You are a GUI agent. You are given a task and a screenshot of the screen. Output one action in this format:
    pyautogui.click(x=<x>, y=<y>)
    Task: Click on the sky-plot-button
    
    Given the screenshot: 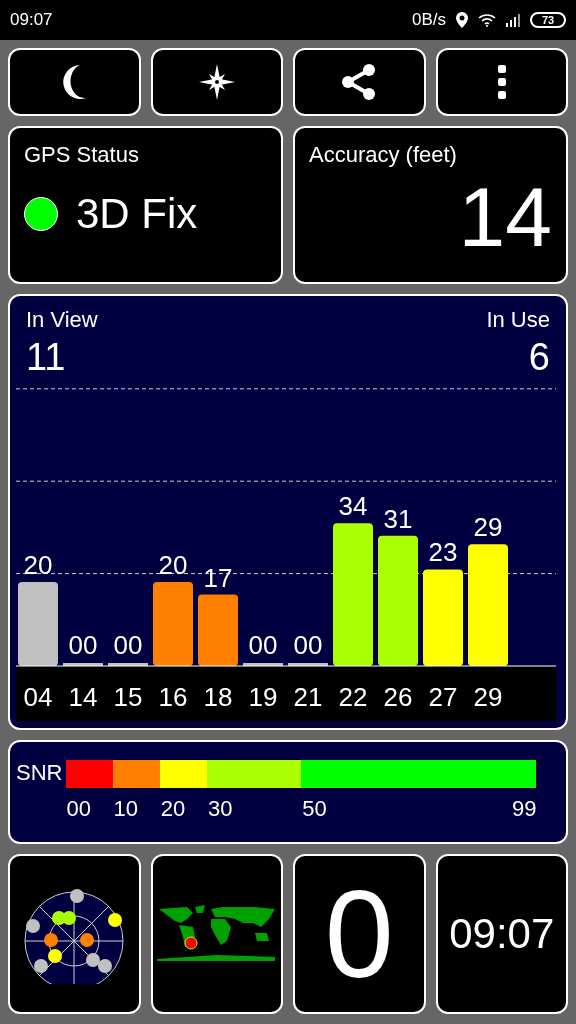 What is the action you would take?
    pyautogui.click(x=74, y=934)
    